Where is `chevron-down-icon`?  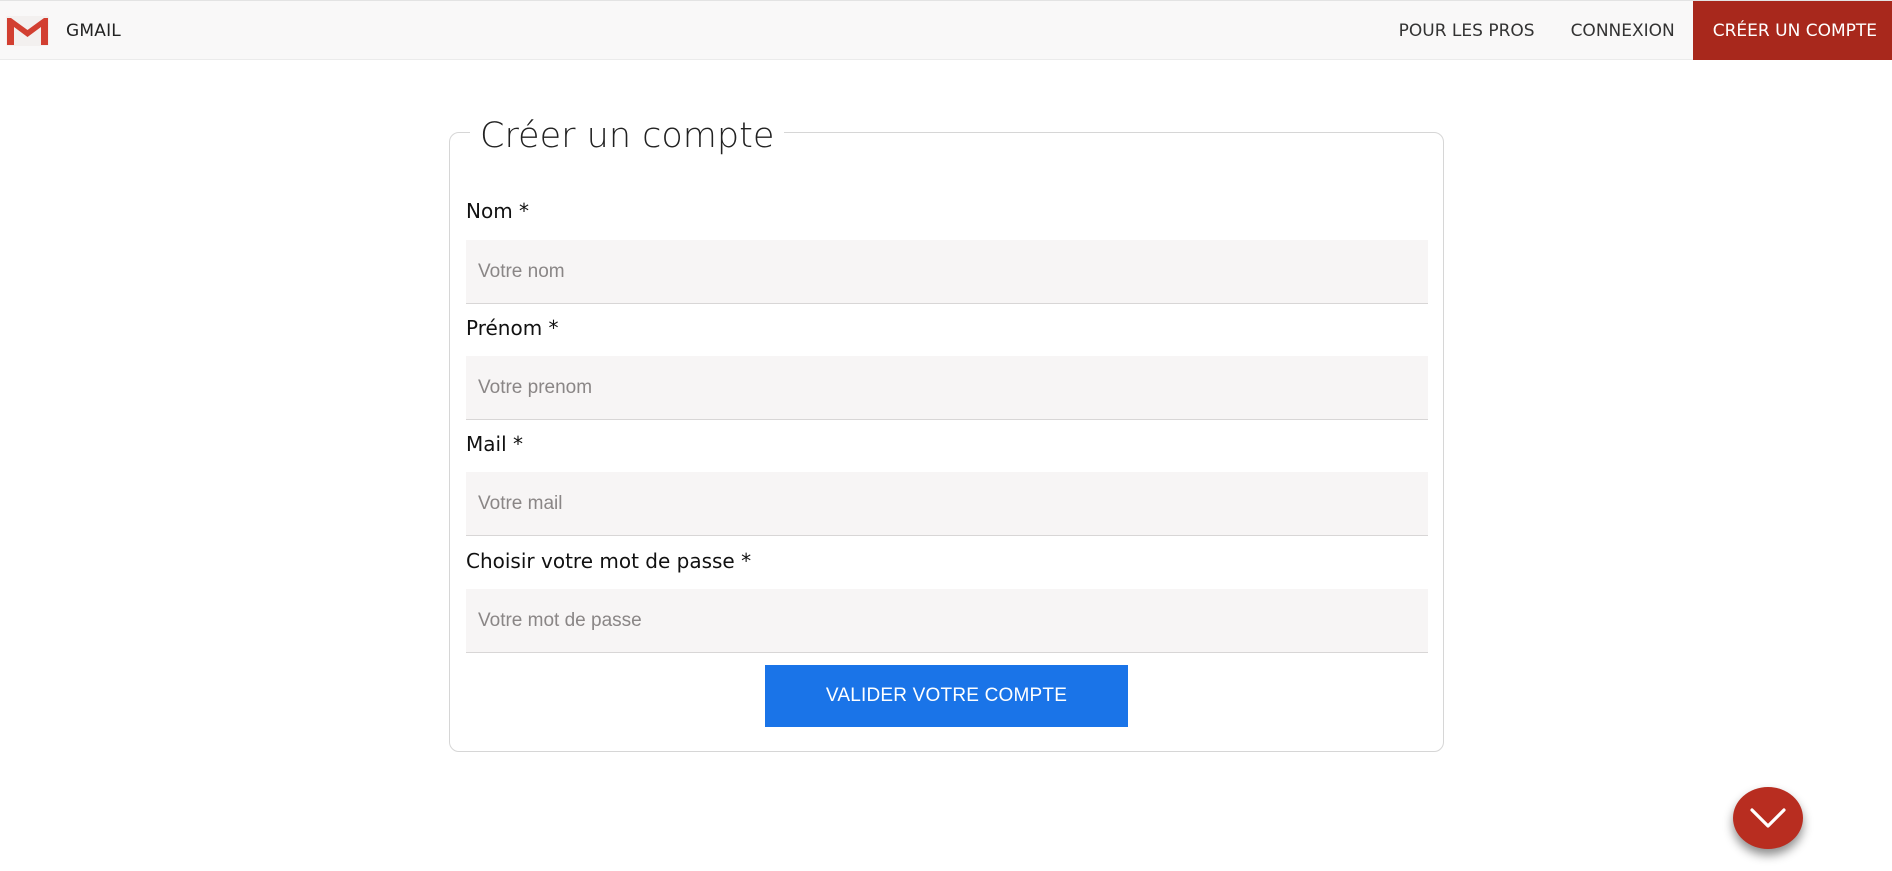 chevron-down-icon is located at coordinates (1768, 818).